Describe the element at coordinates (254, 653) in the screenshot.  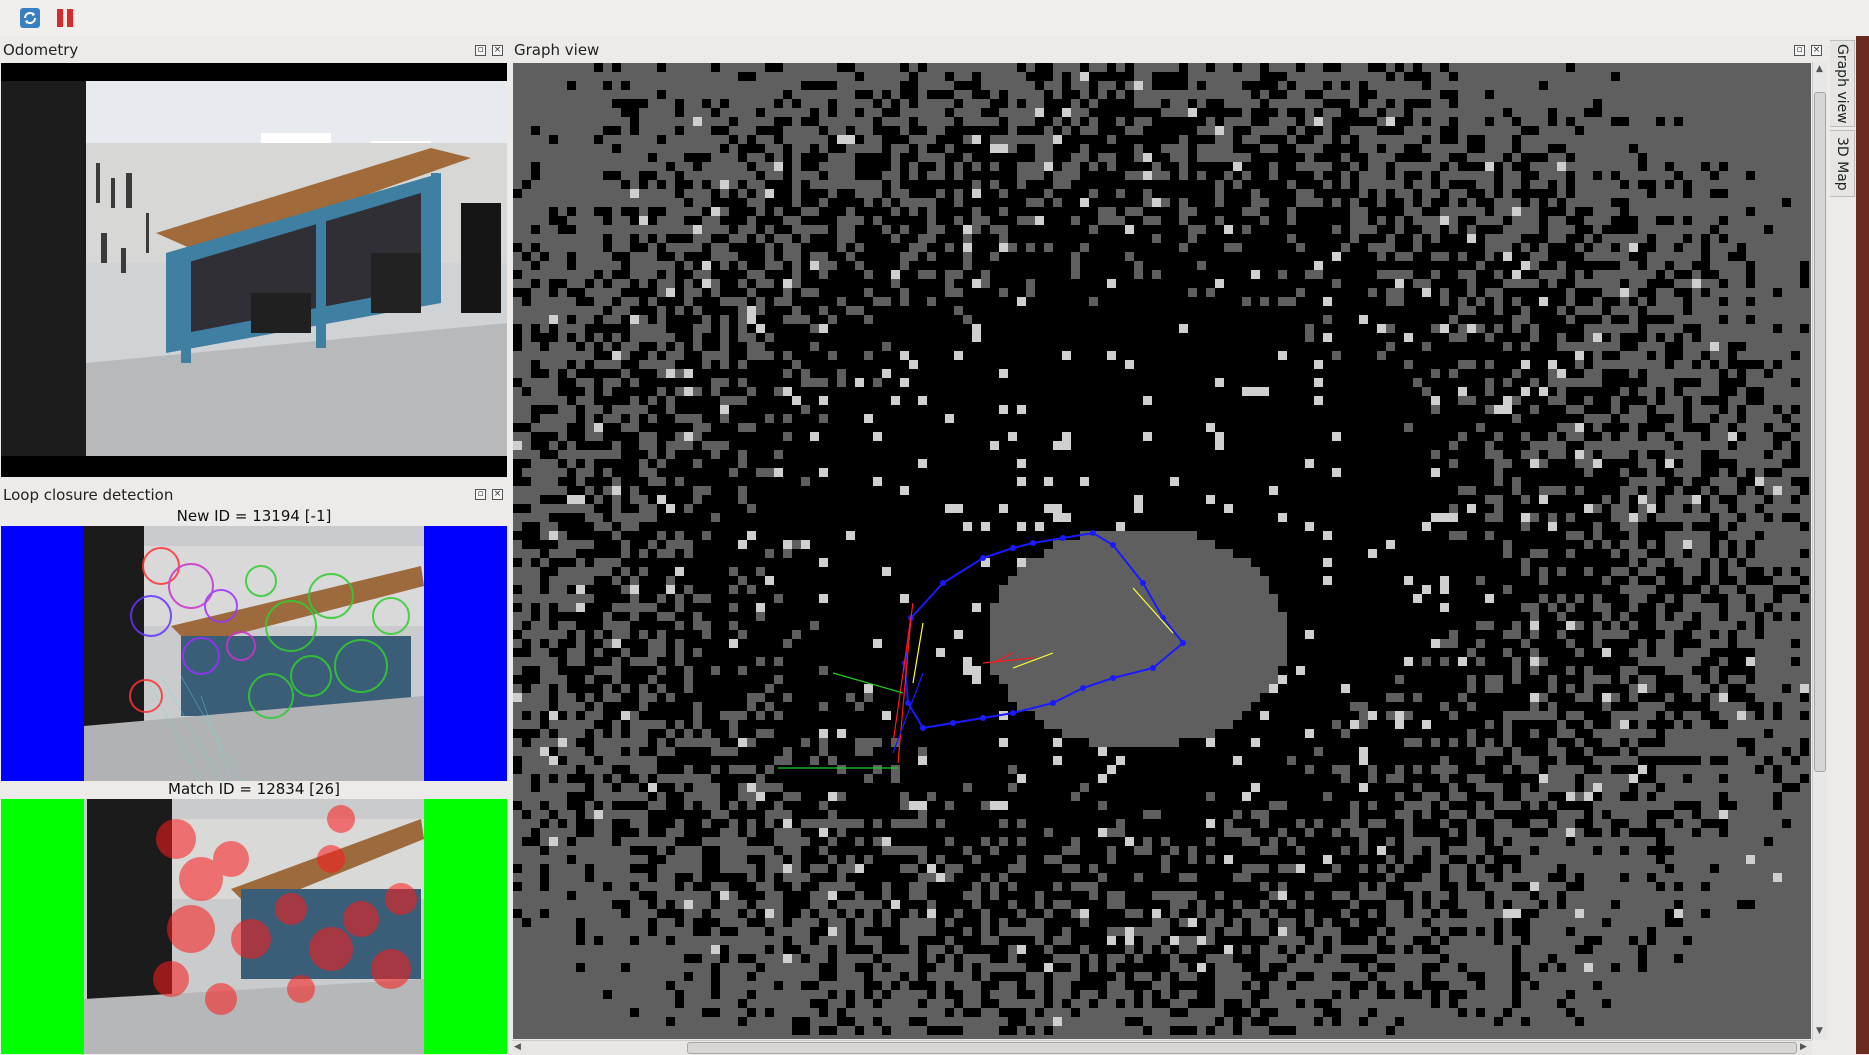
I see `new-frame-image` at that location.